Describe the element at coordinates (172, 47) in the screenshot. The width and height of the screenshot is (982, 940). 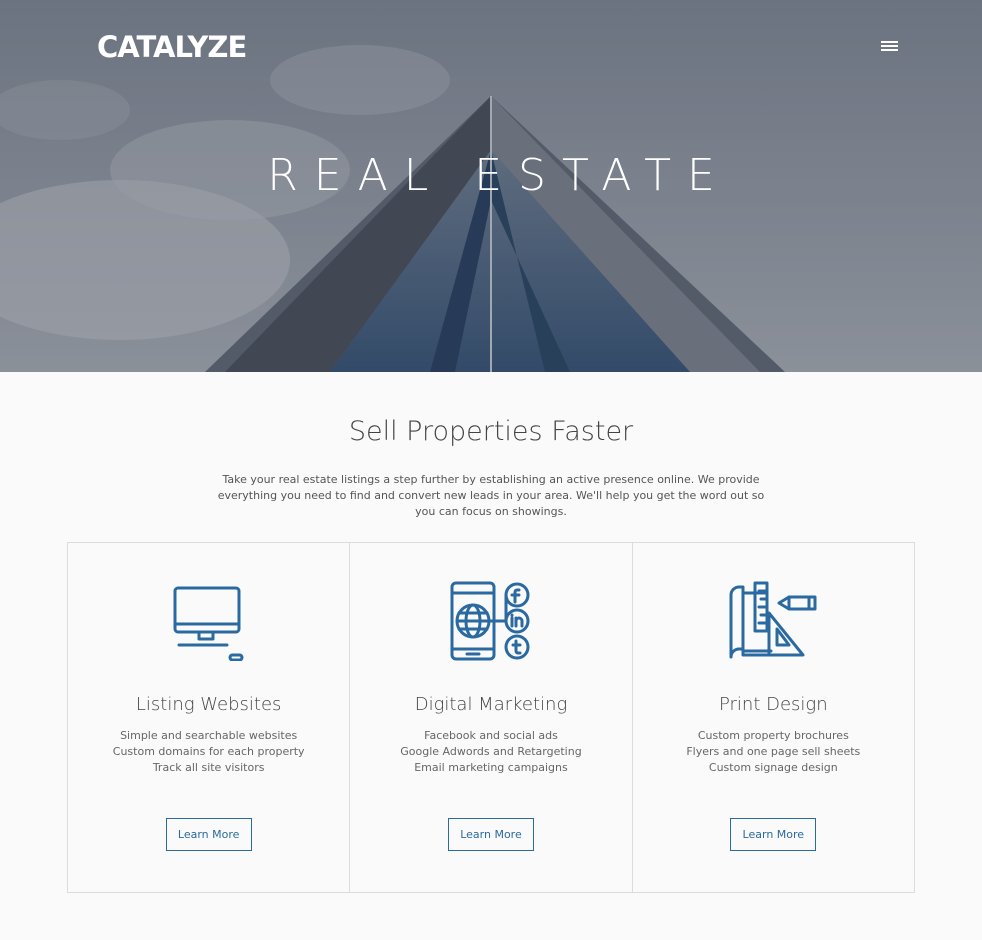
I see `catalyze-logo: CATALYZE` at that location.